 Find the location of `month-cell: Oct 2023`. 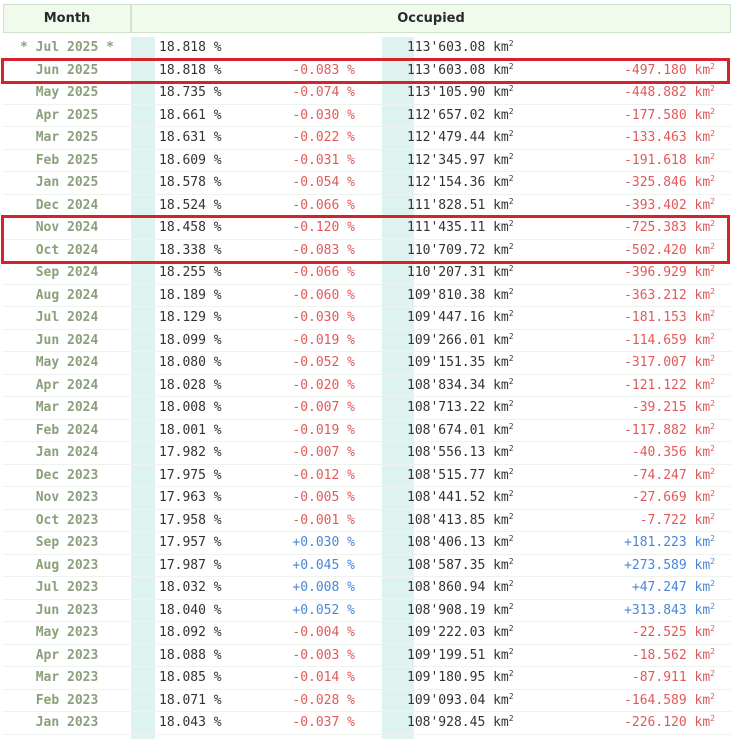

month-cell: Oct 2023 is located at coordinates (67, 521).